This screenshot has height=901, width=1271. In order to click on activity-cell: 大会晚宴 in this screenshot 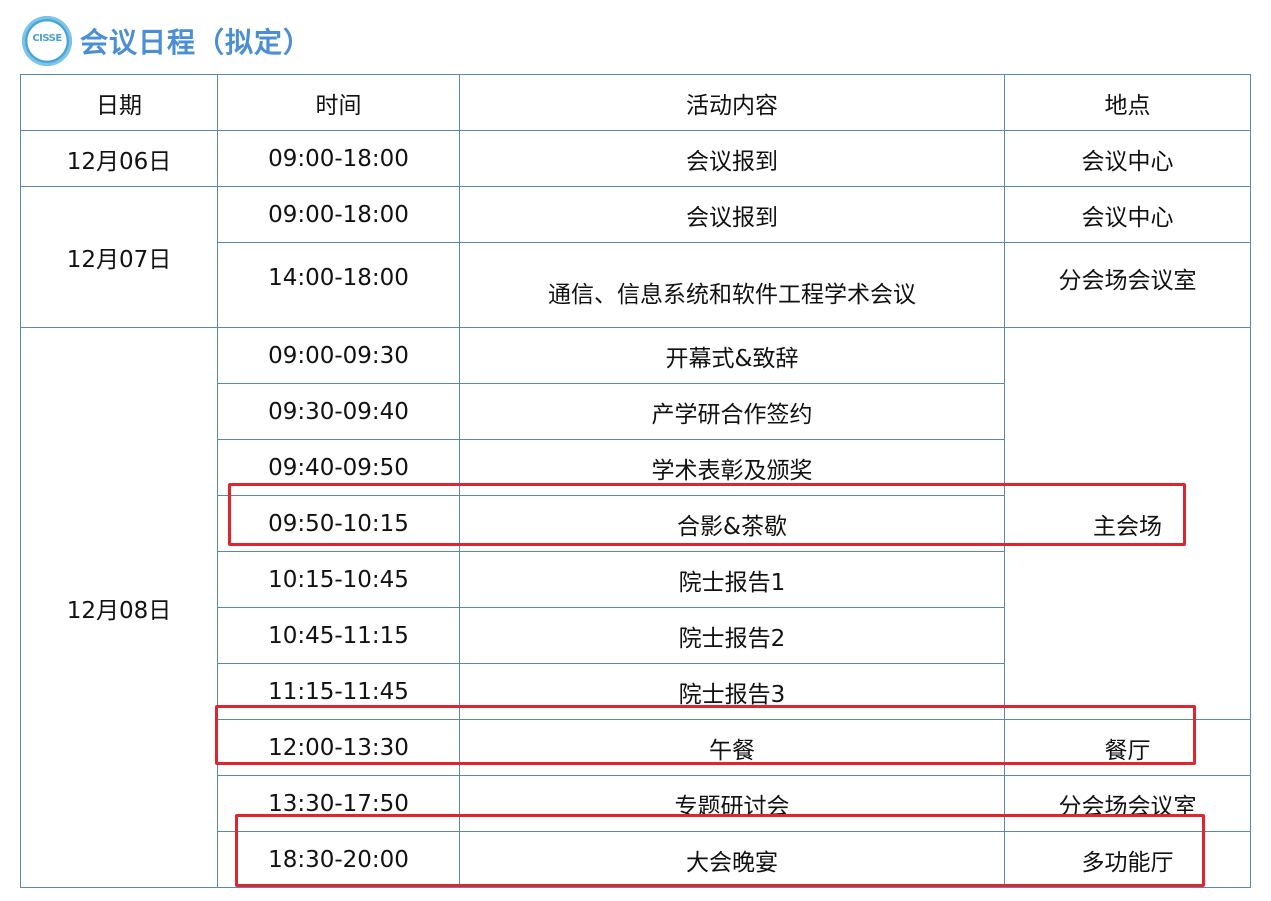, I will do `click(732, 859)`.